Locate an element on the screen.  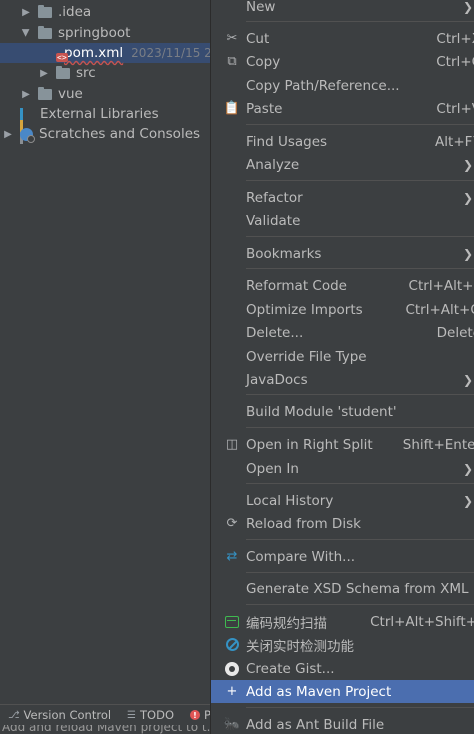
menu-item-label: Analyze is located at coordinates (273, 164).